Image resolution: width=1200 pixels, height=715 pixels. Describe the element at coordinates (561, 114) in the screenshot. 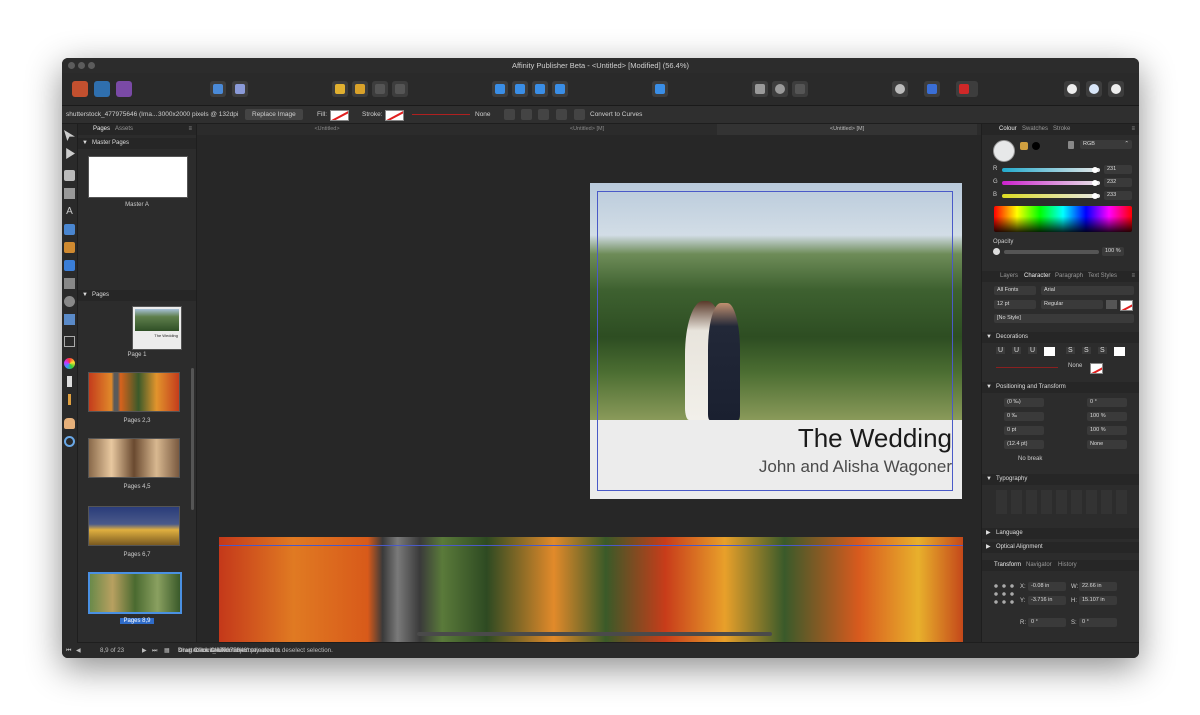

I see `transform-icon` at that location.